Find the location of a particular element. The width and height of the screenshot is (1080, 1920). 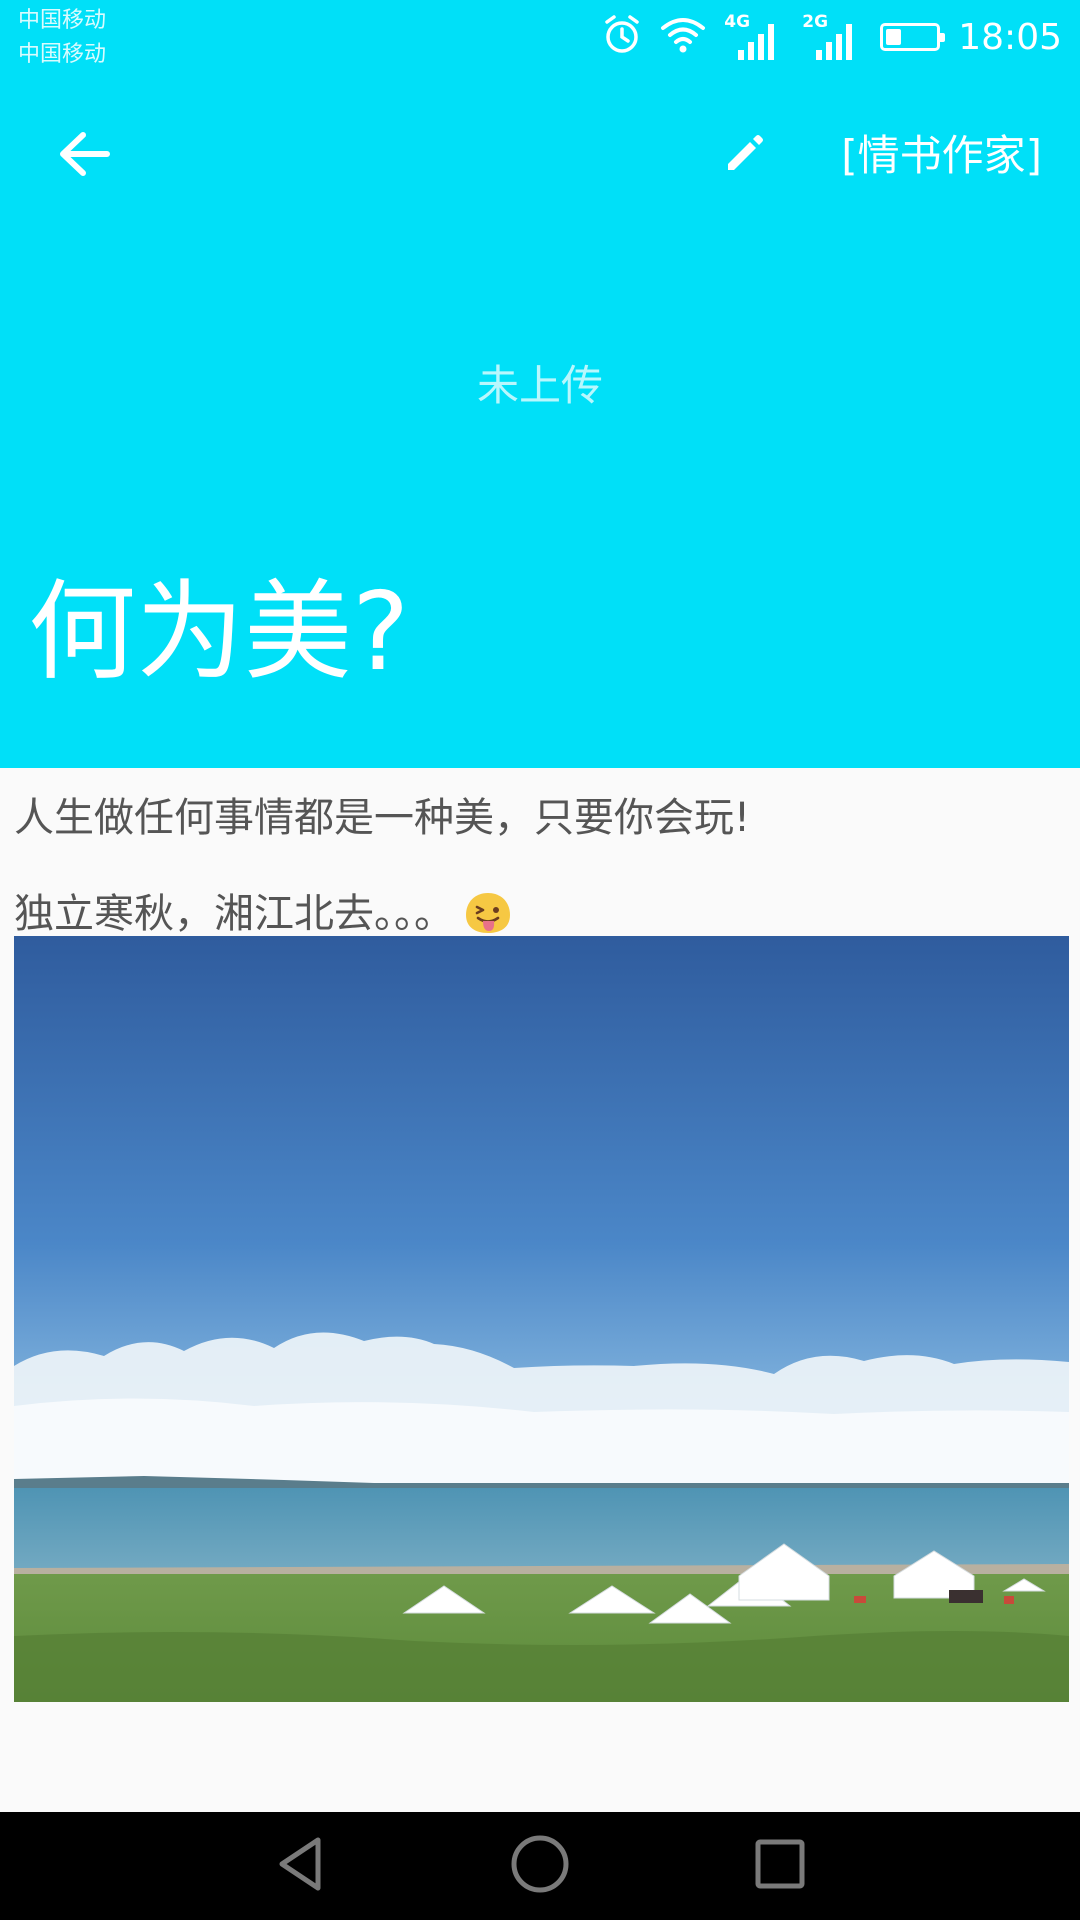

nav-home-button is located at coordinates (540, 1866).